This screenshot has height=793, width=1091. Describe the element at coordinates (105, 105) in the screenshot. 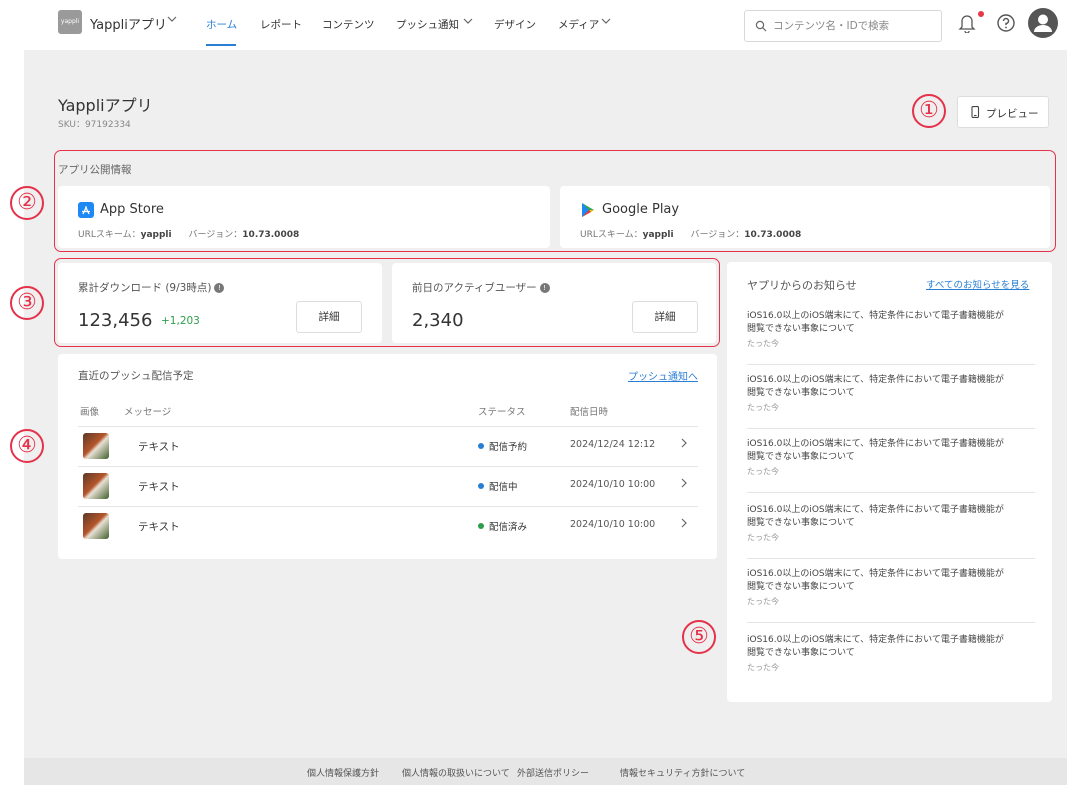

I see `page-title: Yappliアプリ` at that location.